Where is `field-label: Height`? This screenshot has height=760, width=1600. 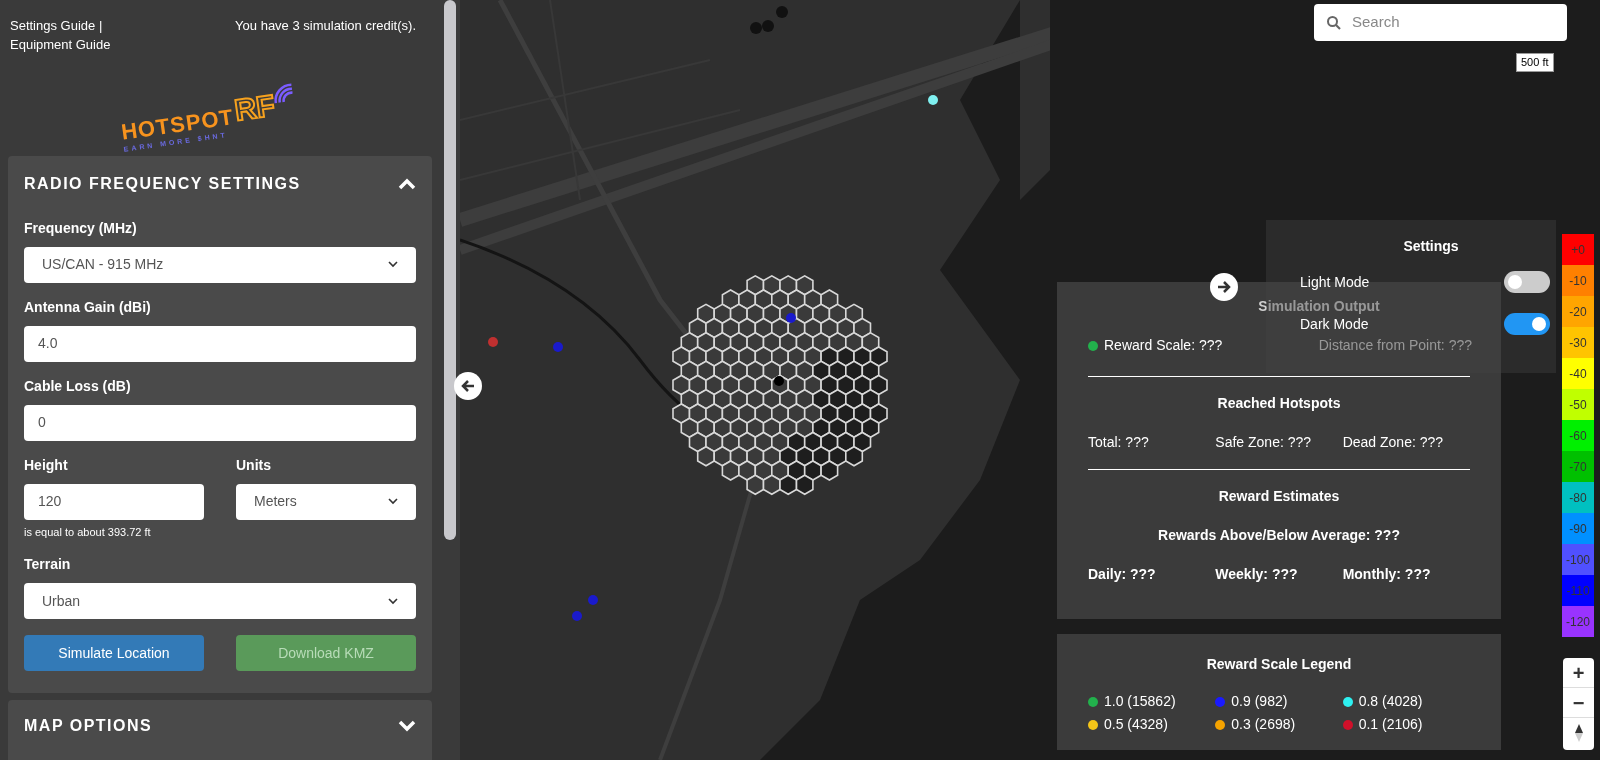 field-label: Height is located at coordinates (46, 465).